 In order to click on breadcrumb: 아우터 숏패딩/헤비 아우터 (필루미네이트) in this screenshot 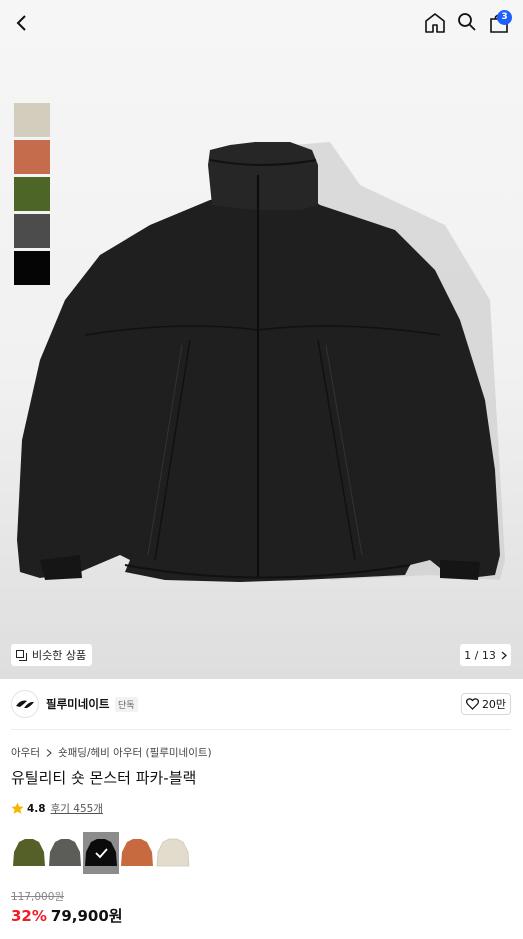, I will do `click(111, 752)`.